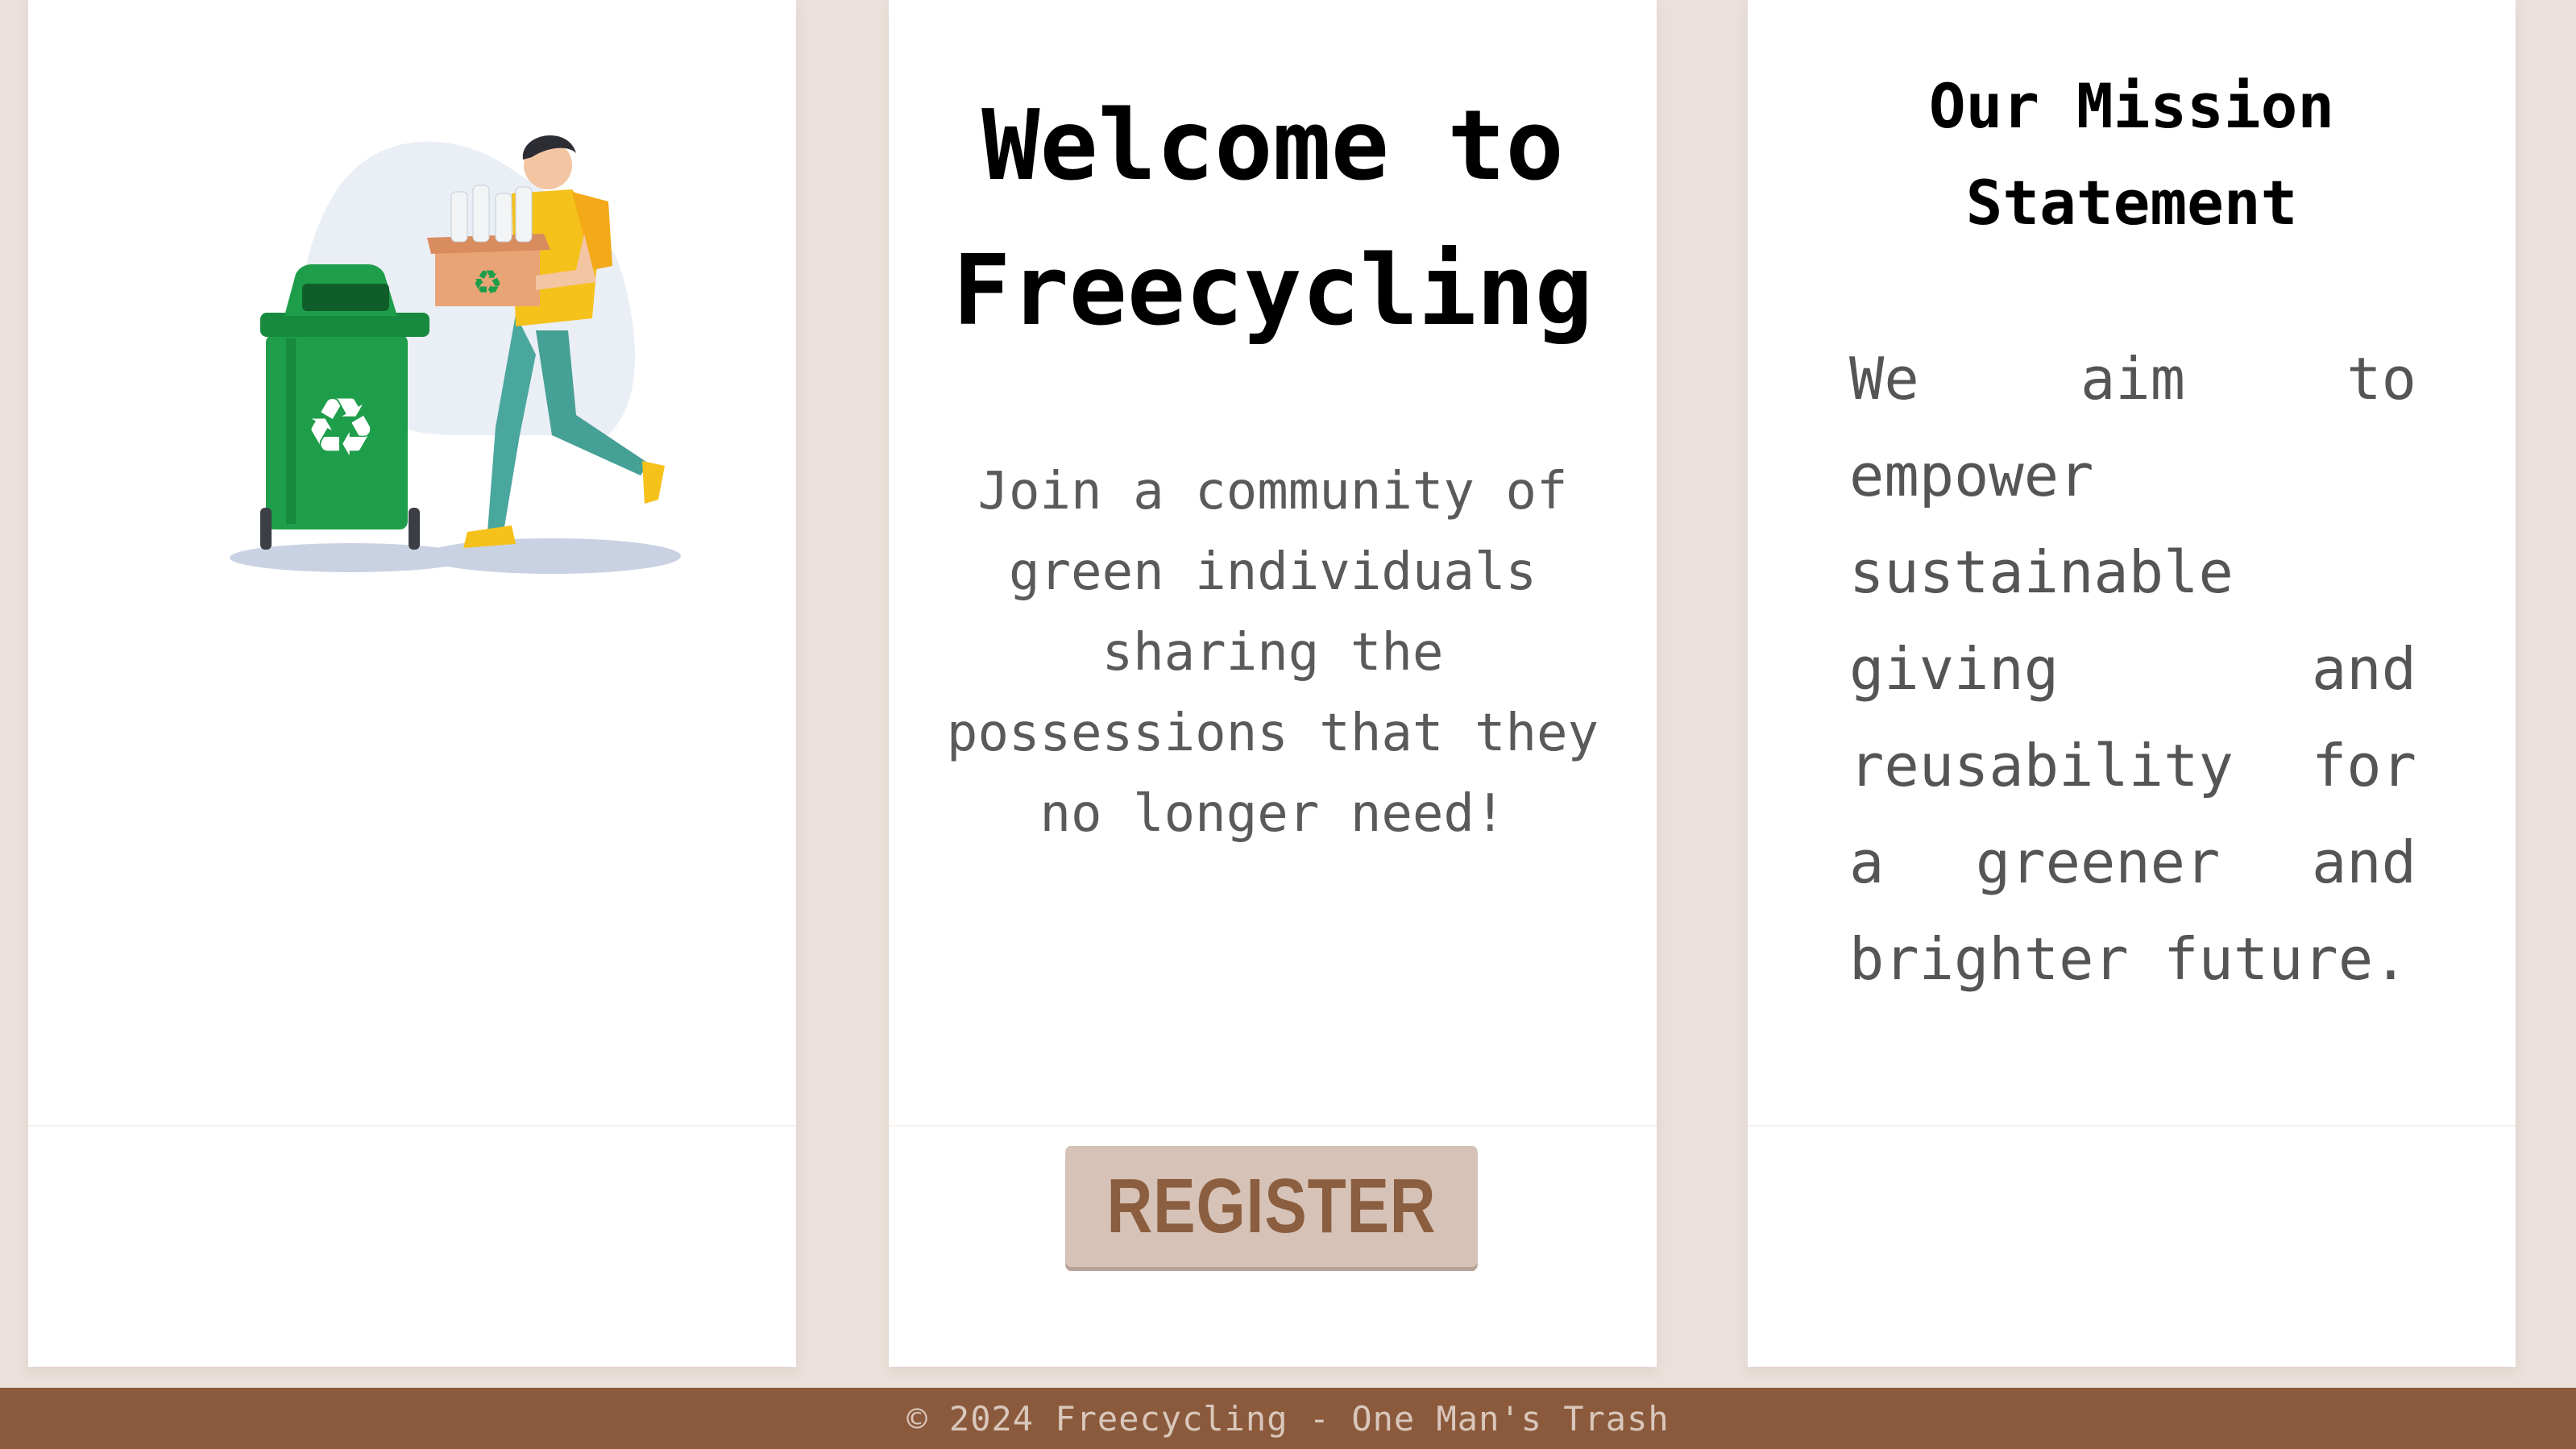 Image resolution: width=2576 pixels, height=1449 pixels. I want to click on mission-title-line-1: Our Mission, so click(2131, 106).